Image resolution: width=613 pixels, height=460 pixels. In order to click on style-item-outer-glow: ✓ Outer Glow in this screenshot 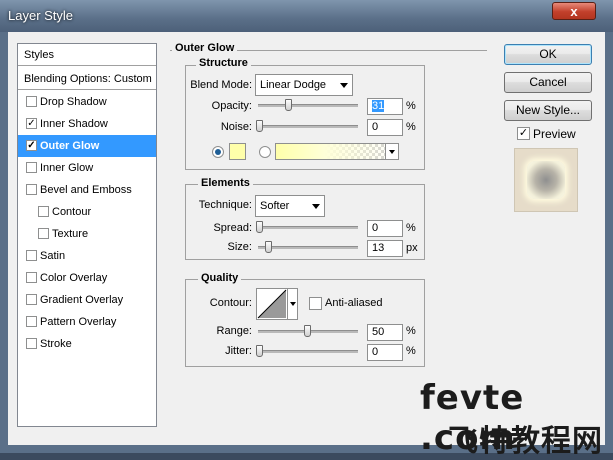, I will do `click(87, 146)`.